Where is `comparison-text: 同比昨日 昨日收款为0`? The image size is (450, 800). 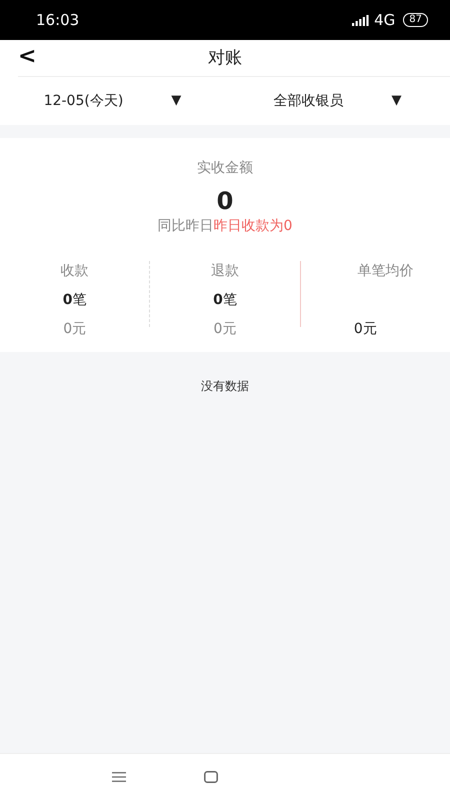
comparison-text: 同比昨日 昨日收款为0 is located at coordinates (225, 226).